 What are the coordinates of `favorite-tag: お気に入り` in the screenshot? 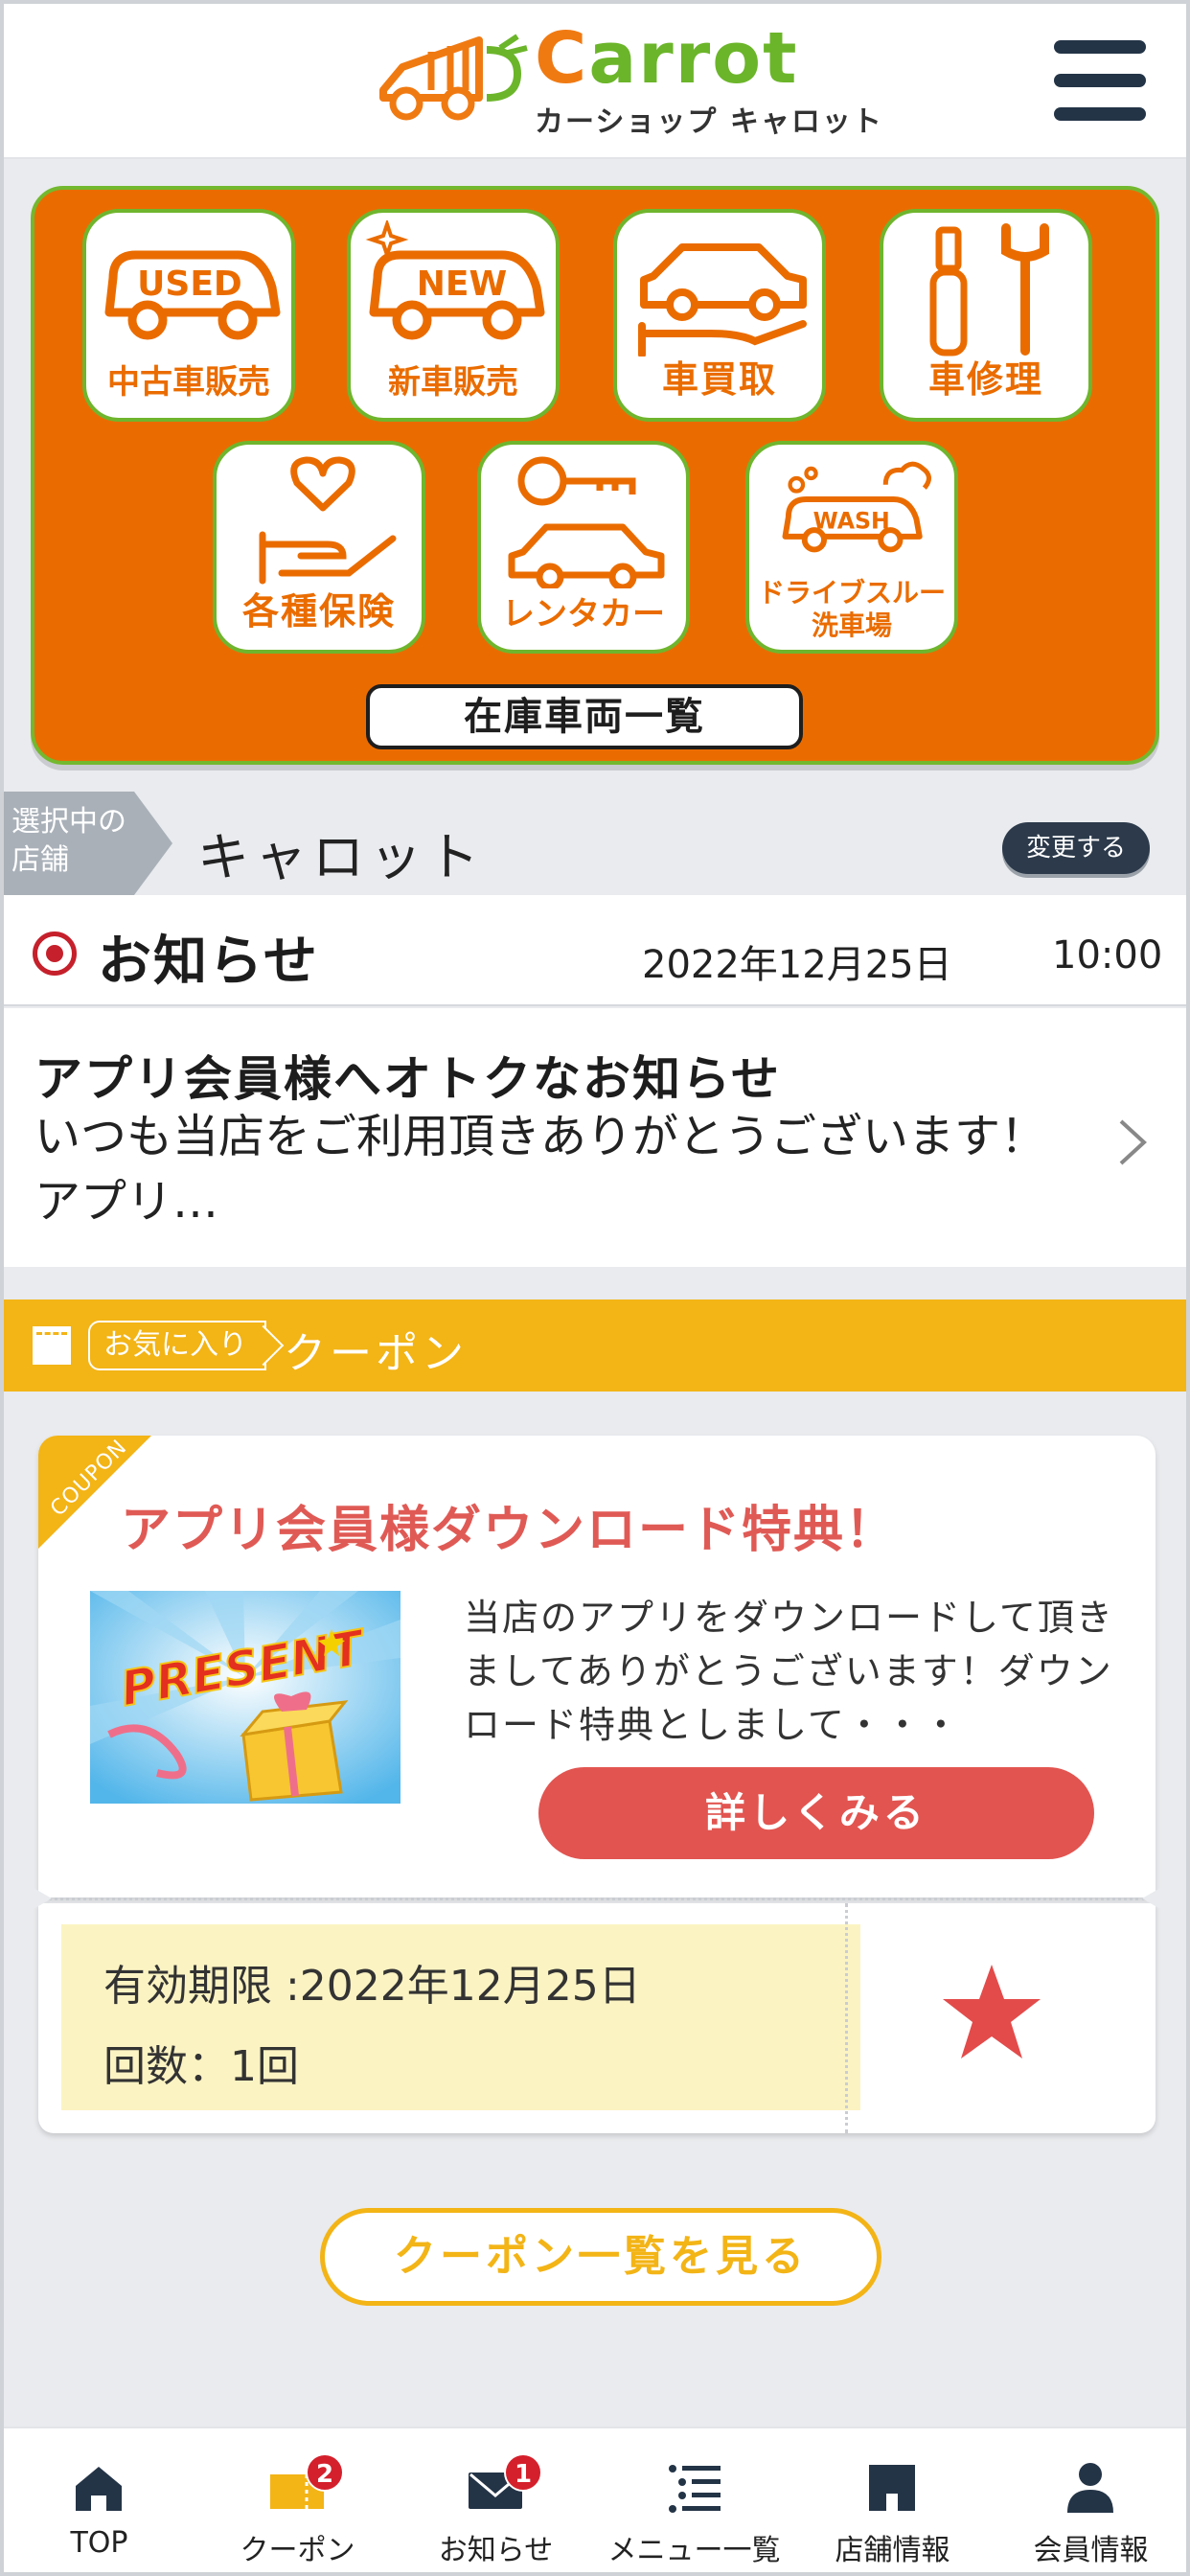 It's located at (177, 1345).